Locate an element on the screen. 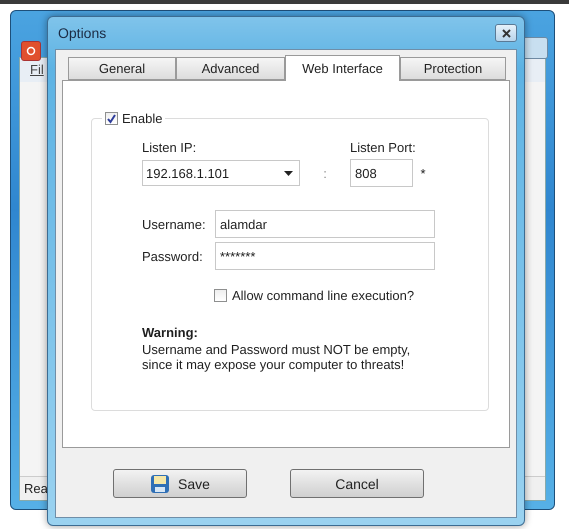 This screenshot has height=529, width=569. password-field: ******* is located at coordinates (325, 256).